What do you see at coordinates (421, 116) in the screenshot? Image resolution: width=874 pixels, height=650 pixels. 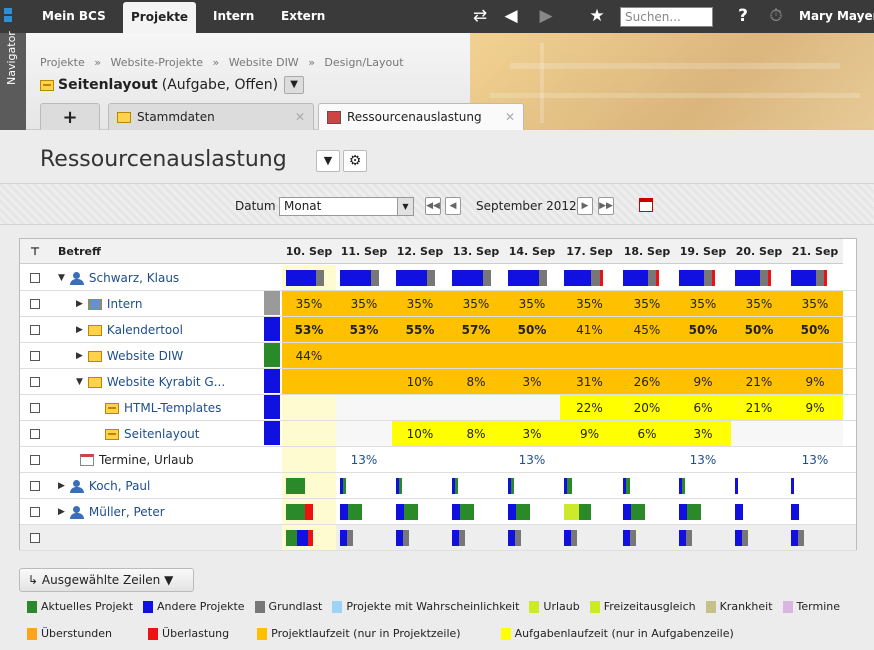 I see `tab-ressourcenauslastung: Ressourcenauslastung ✕` at bounding box center [421, 116].